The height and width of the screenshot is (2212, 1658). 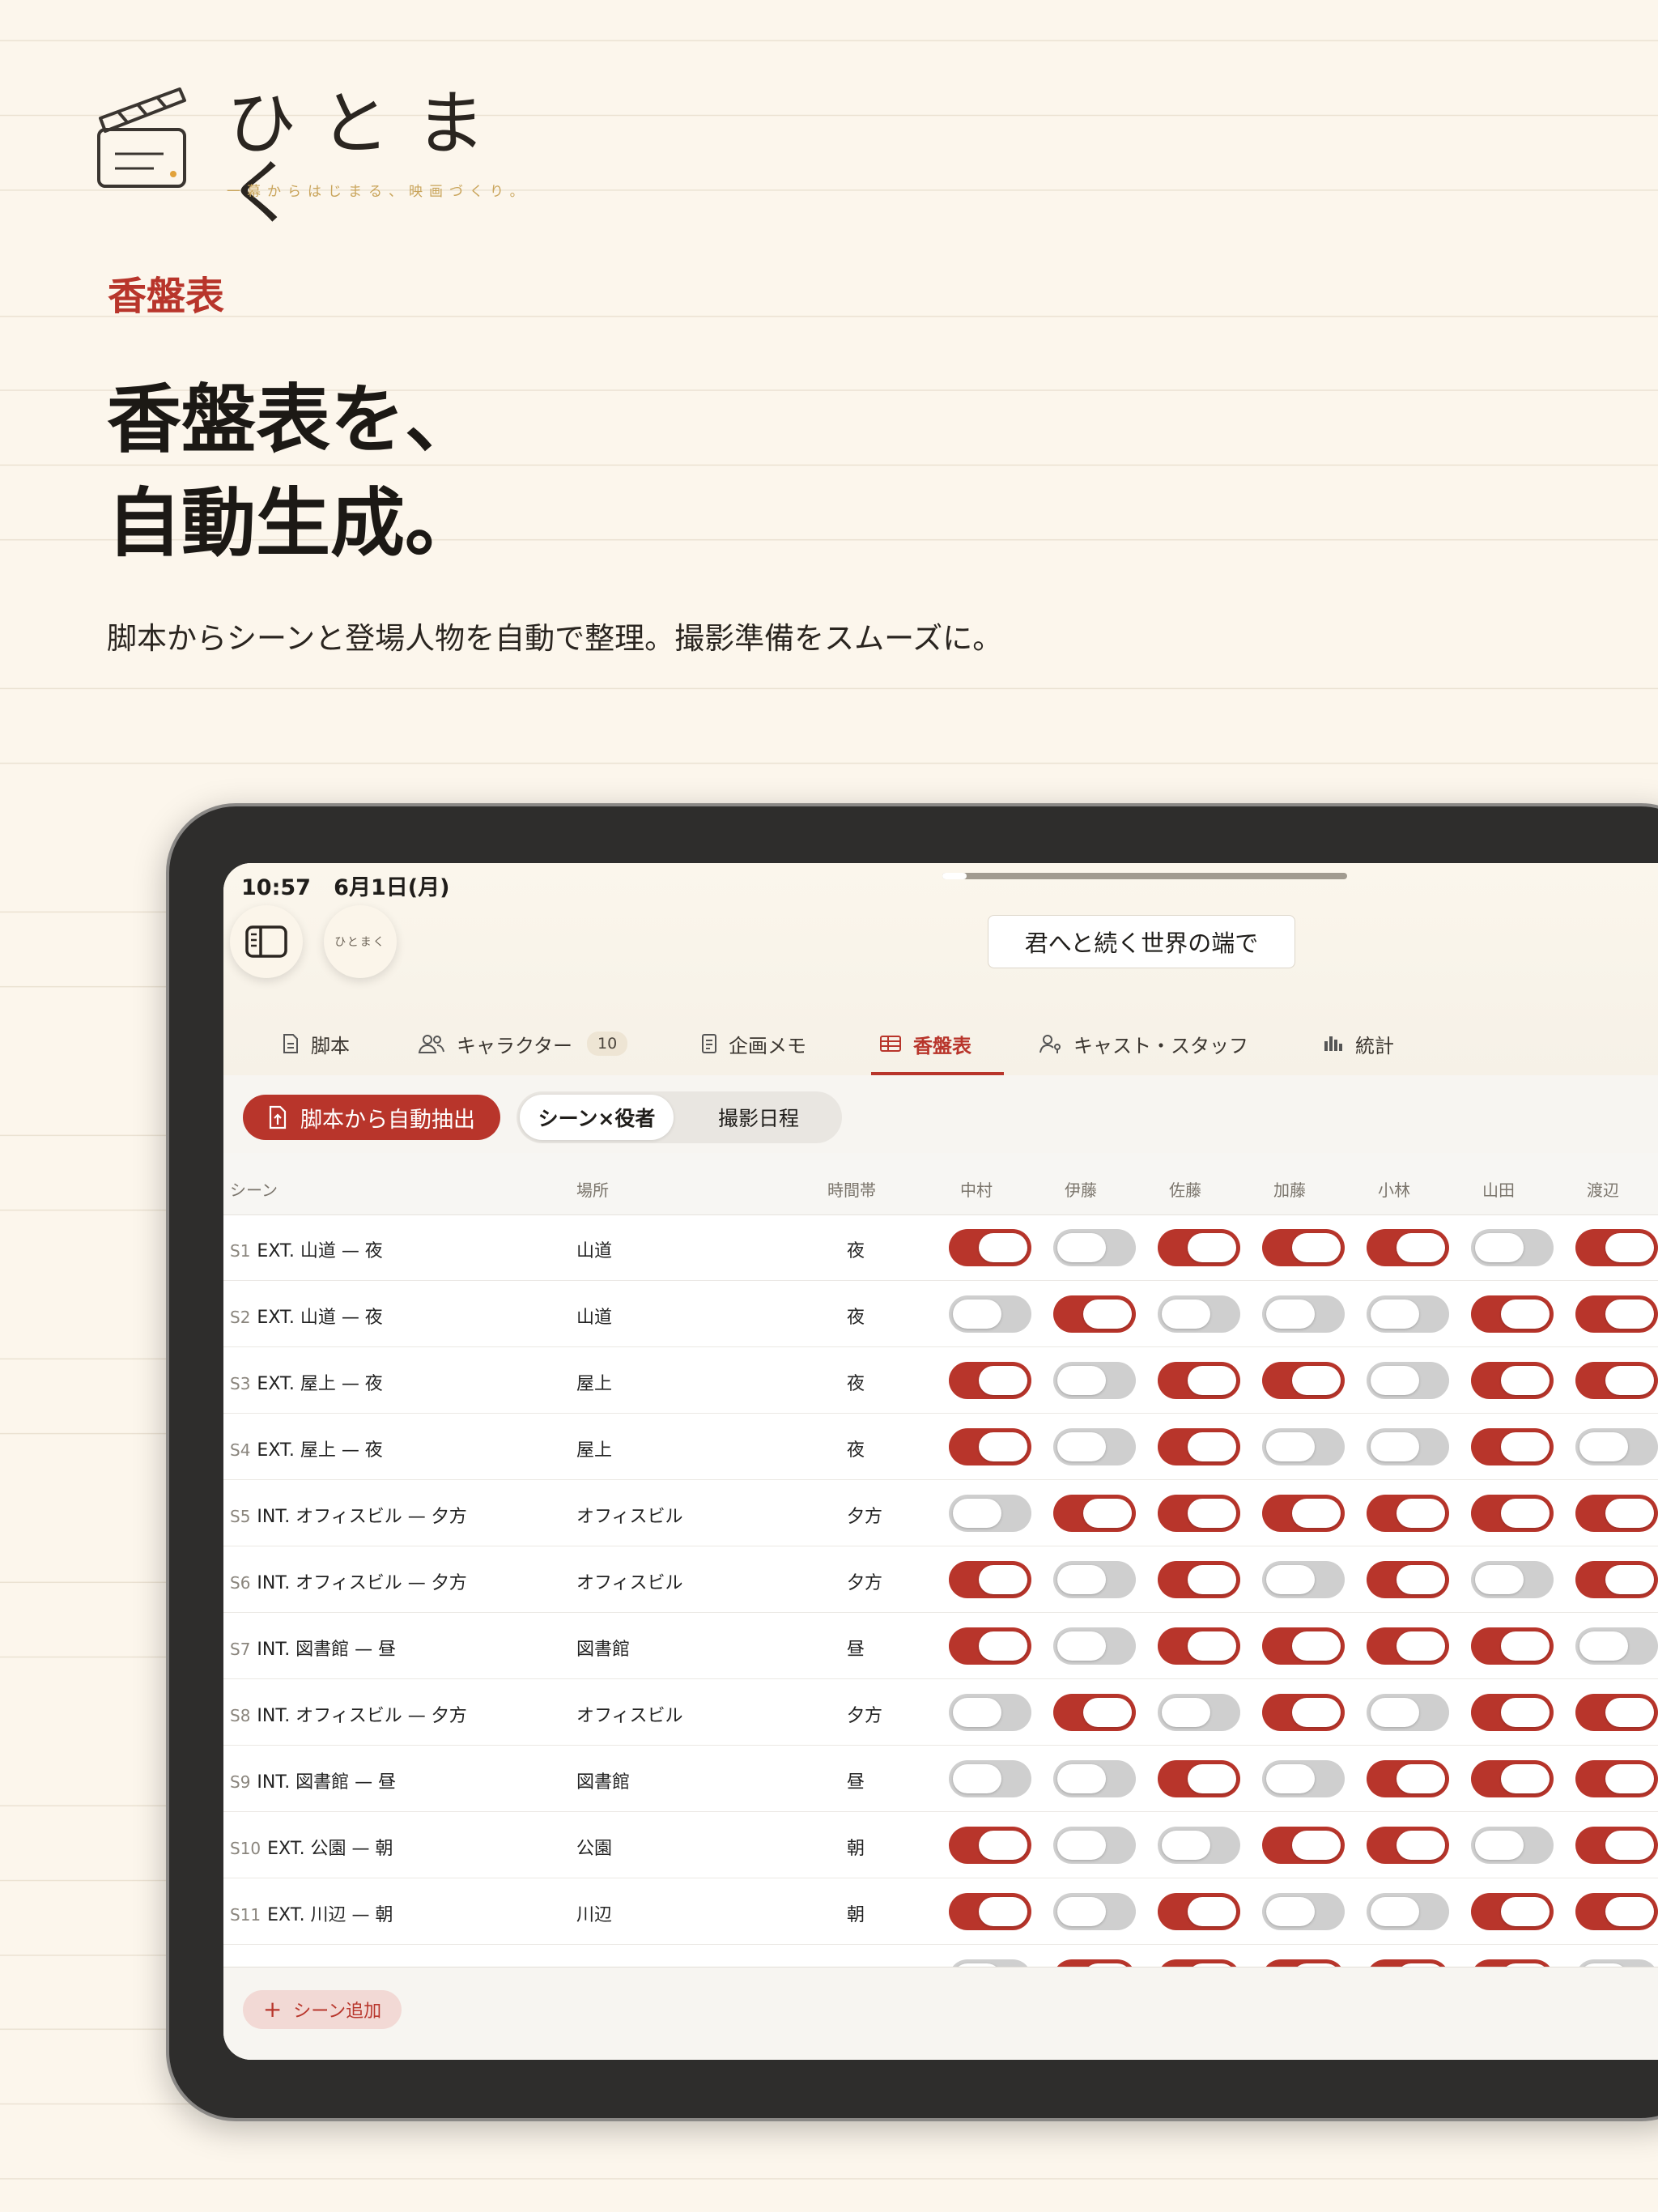 What do you see at coordinates (940, 1712) in the screenshot?
I see `table-row: S8 INT. オフィスビル — 夕方 オフィスビル 夕方` at bounding box center [940, 1712].